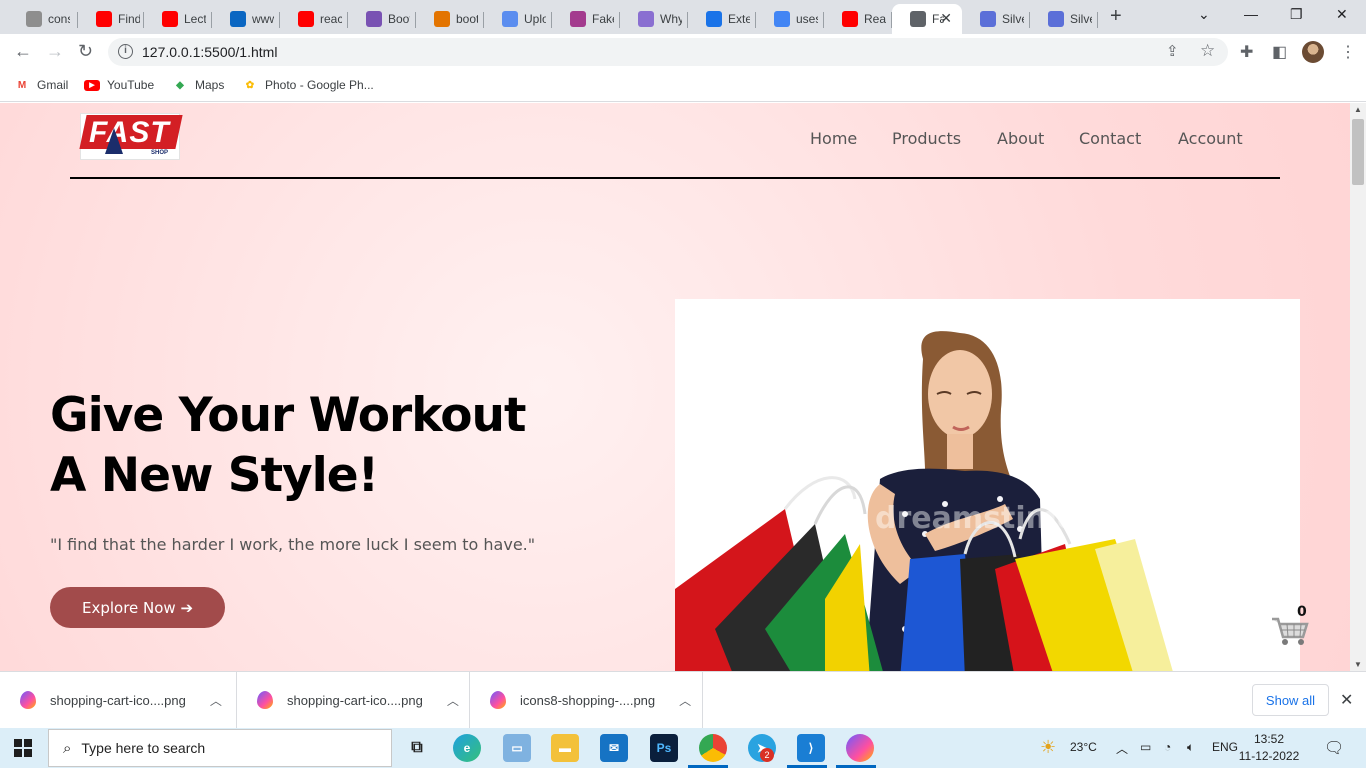 Image resolution: width=1366 pixels, height=768 pixels. Describe the element at coordinates (1290, 700) in the screenshot. I see `show-all-downloads-button: Show all` at that location.